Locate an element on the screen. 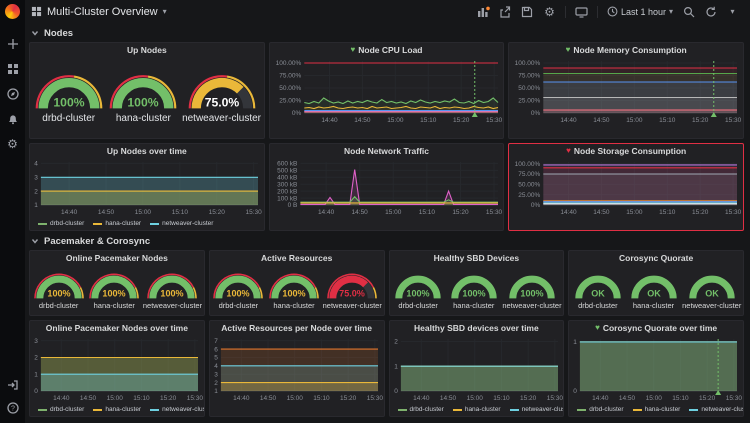 The width and height of the screenshot is (750, 423). share-button is located at coordinates (505, 11).